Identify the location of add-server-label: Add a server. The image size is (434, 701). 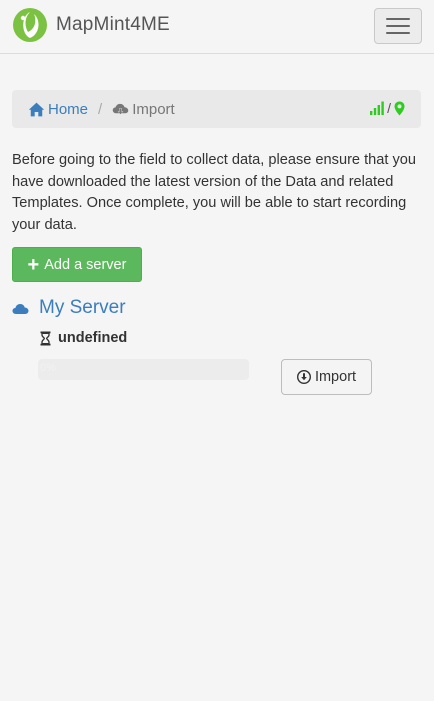
(85, 264).